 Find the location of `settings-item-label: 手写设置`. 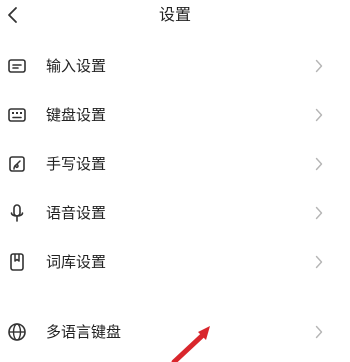

settings-item-label: 手写设置 is located at coordinates (76, 164).